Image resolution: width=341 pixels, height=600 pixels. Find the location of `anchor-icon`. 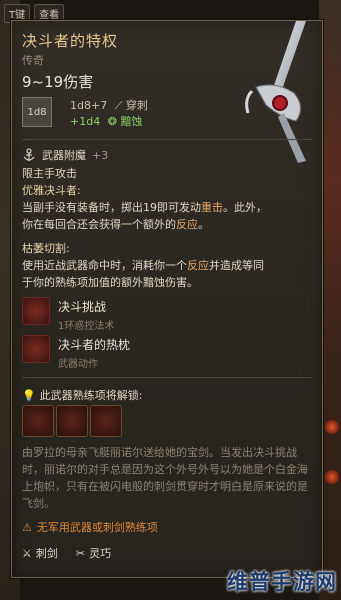

anchor-icon is located at coordinates (29, 154).